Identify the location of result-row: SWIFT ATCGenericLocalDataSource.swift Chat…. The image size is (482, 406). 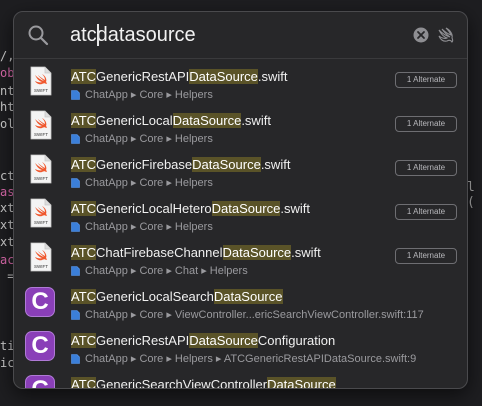
(240, 125).